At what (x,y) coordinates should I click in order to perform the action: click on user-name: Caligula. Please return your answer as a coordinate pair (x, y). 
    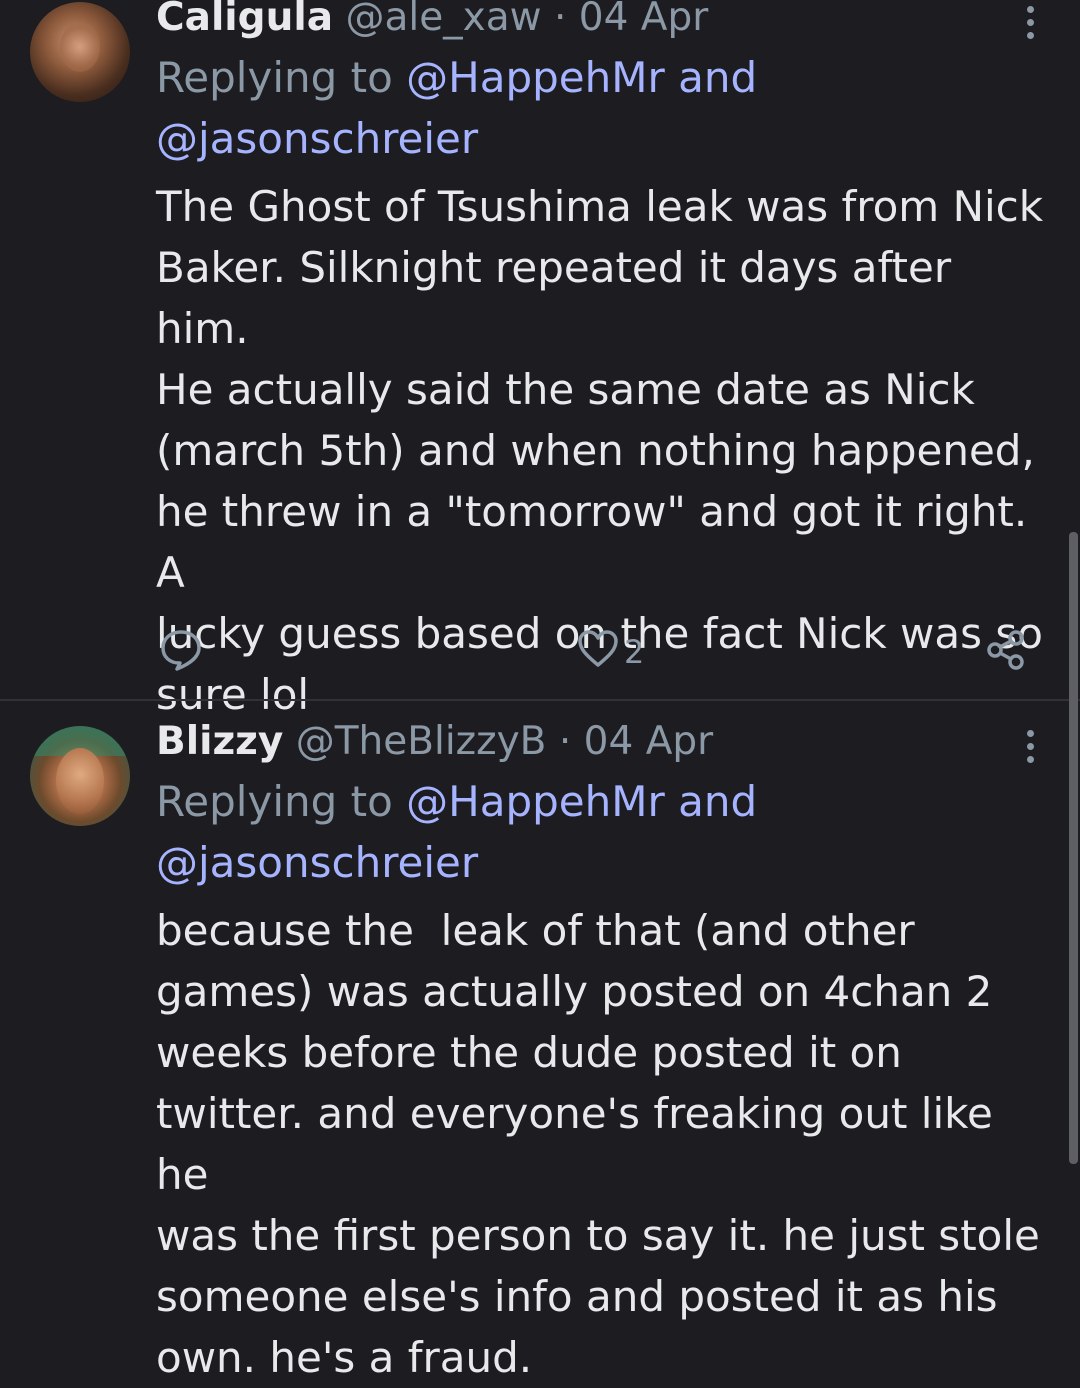
    Looking at the image, I should click on (244, 20).